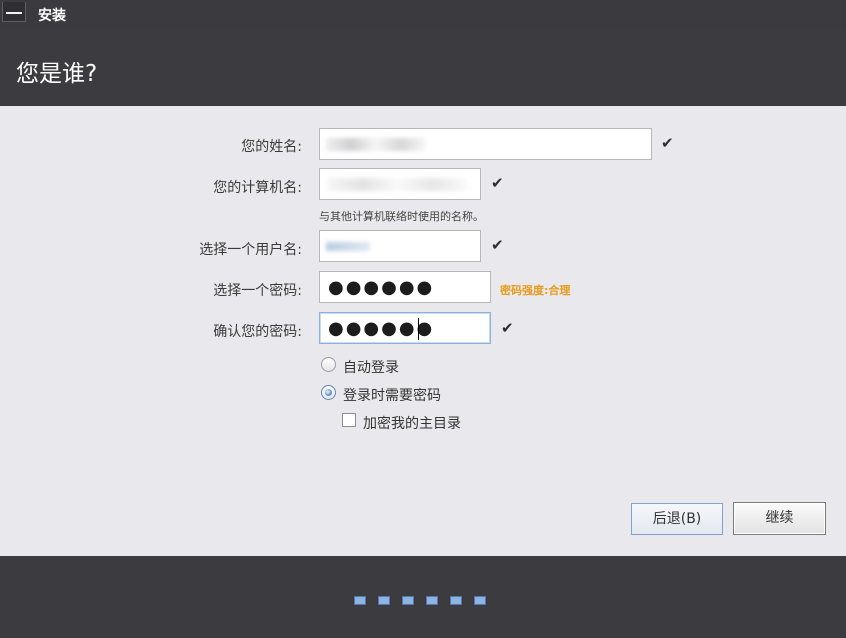  I want to click on computer-name-label: 您的计算机名:, so click(257, 188).